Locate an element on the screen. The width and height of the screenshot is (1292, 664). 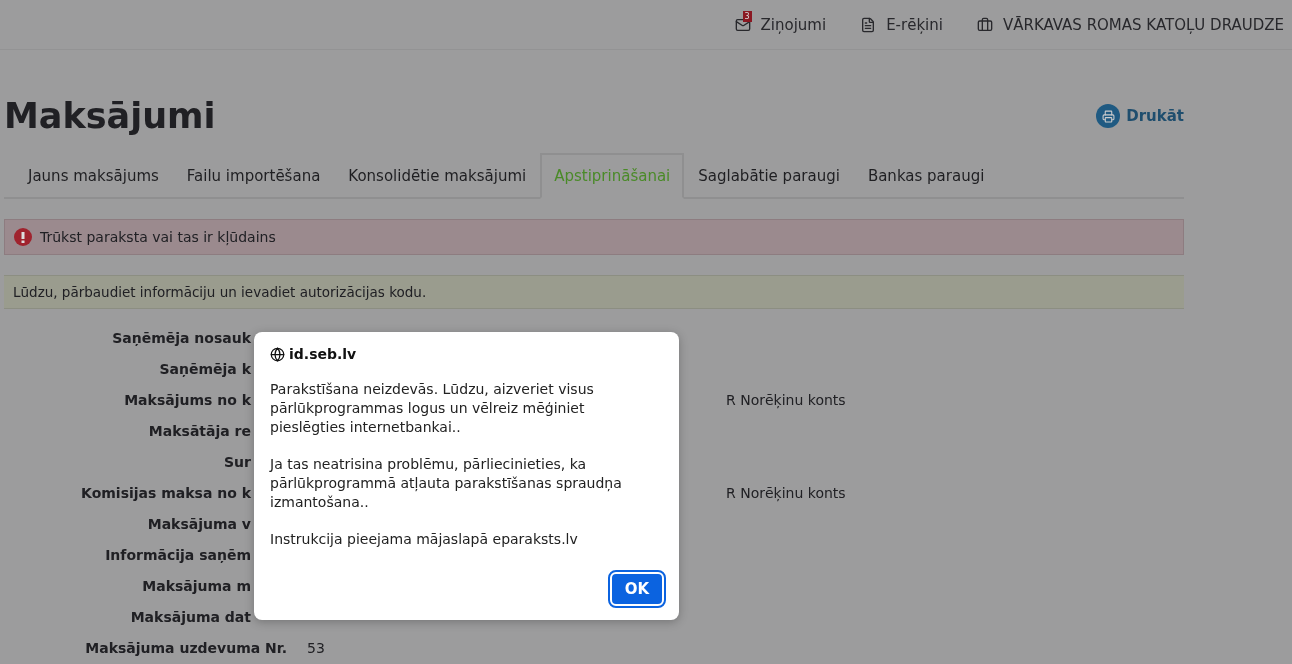
dialog-message: Instrukcija pieejama mājaslapā eparaksts.lv is located at coordinates (424, 539).